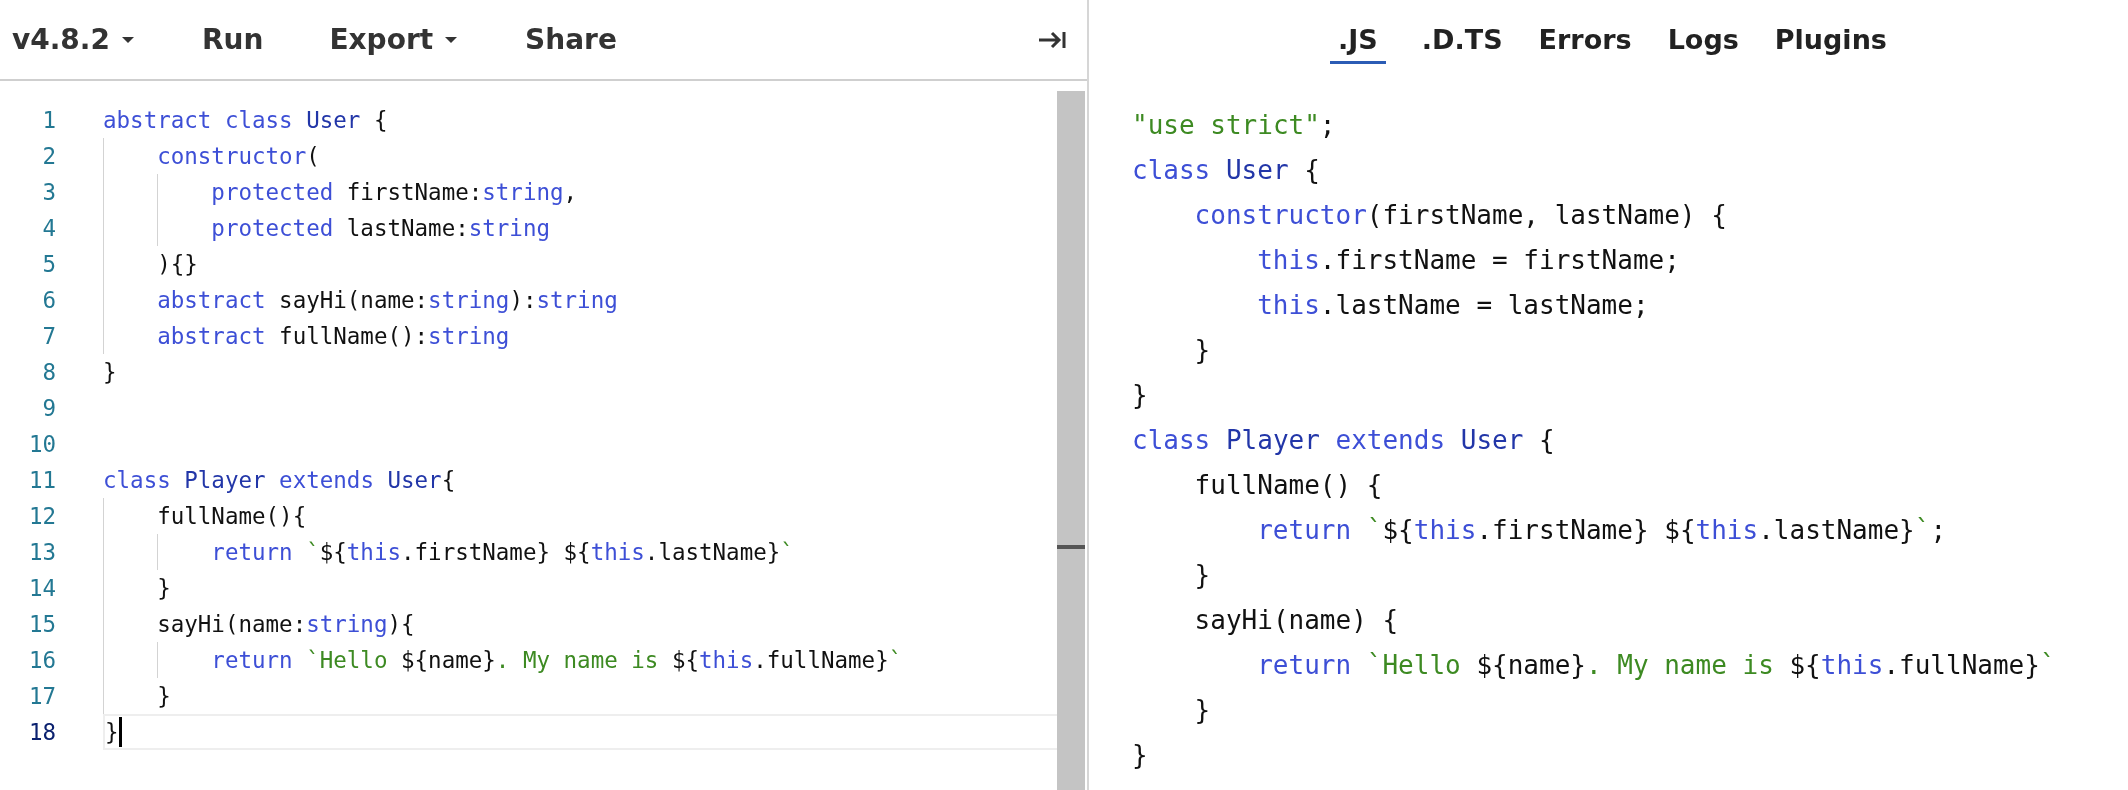  I want to click on code-line: abstract fullName():string, so click(333, 336).